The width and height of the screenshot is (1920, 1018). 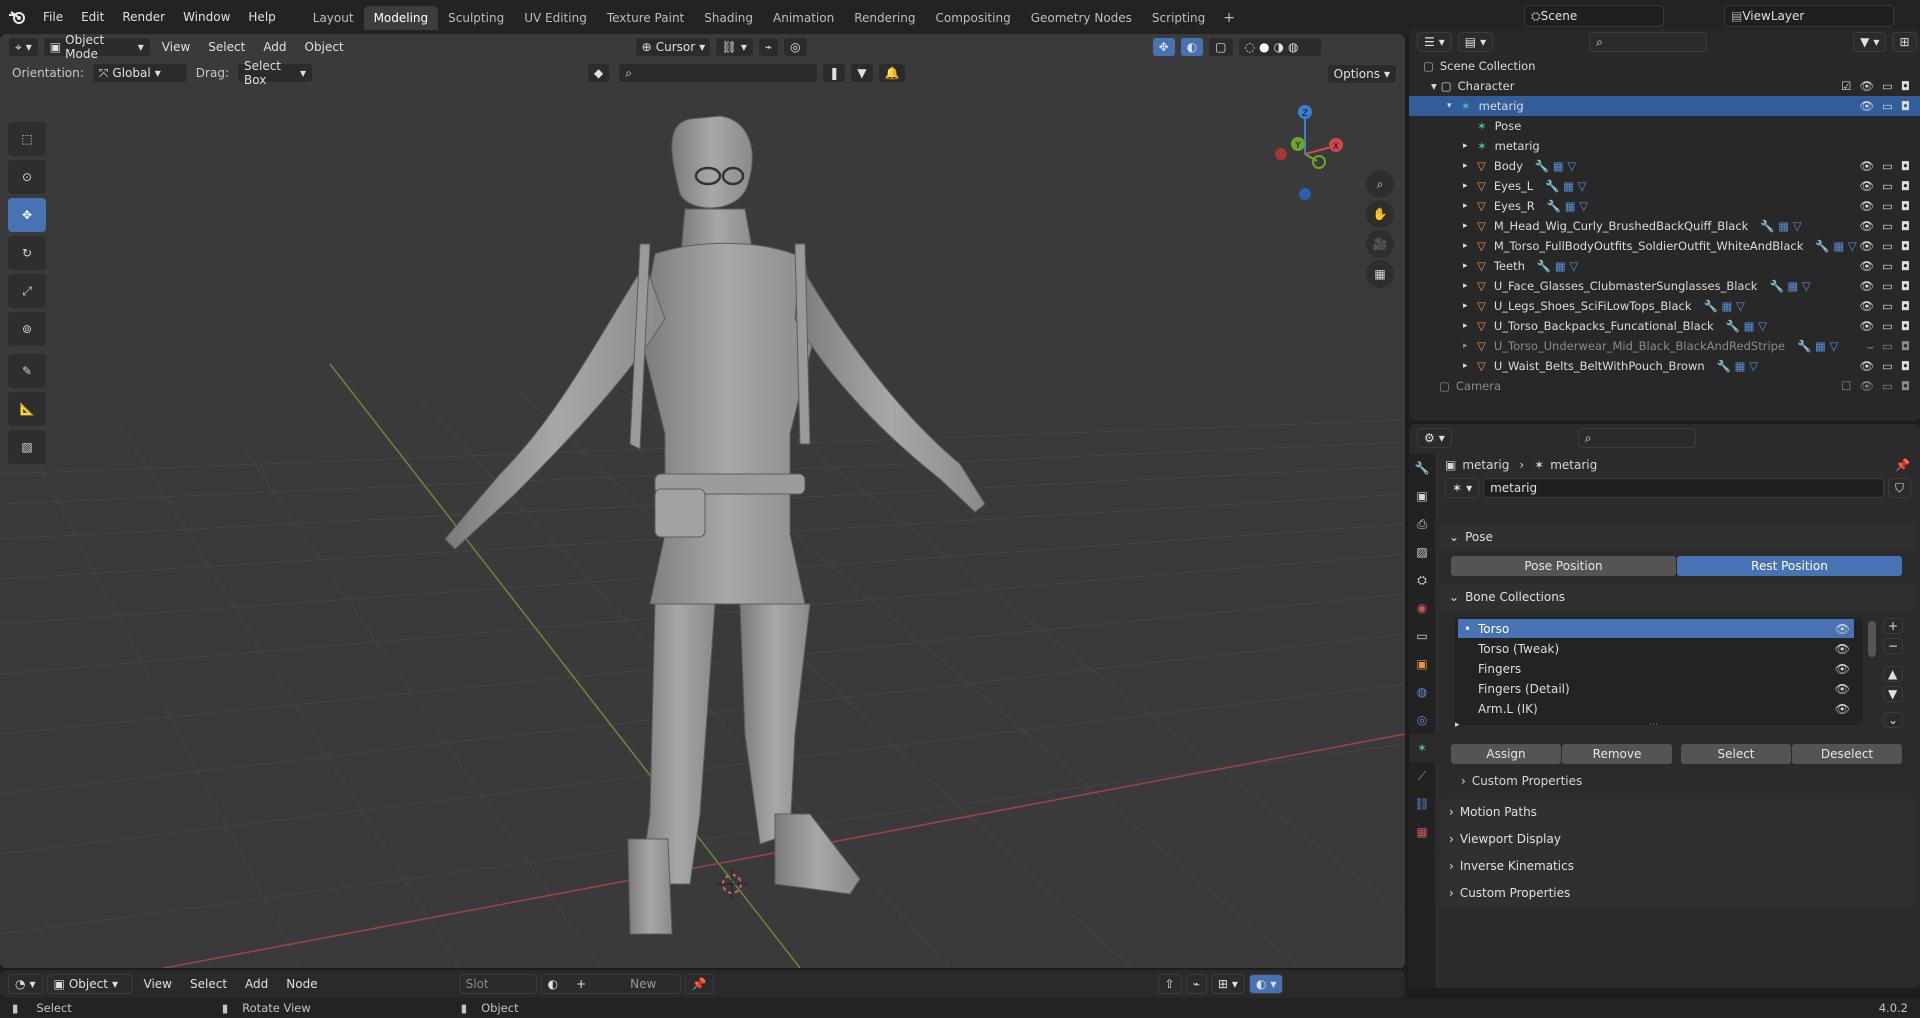 I want to click on move-tool: ✥, so click(x=27, y=215).